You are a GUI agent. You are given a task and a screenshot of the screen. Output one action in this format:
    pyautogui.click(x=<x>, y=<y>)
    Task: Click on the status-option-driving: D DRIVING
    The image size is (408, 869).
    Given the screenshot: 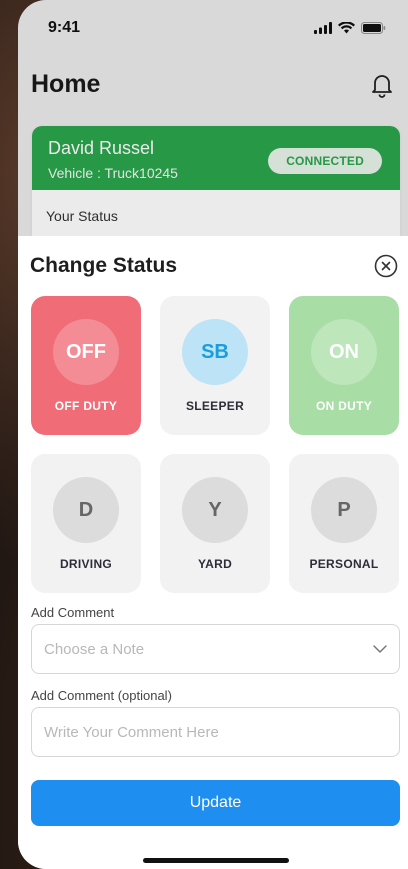 What is the action you would take?
    pyautogui.click(x=86, y=523)
    